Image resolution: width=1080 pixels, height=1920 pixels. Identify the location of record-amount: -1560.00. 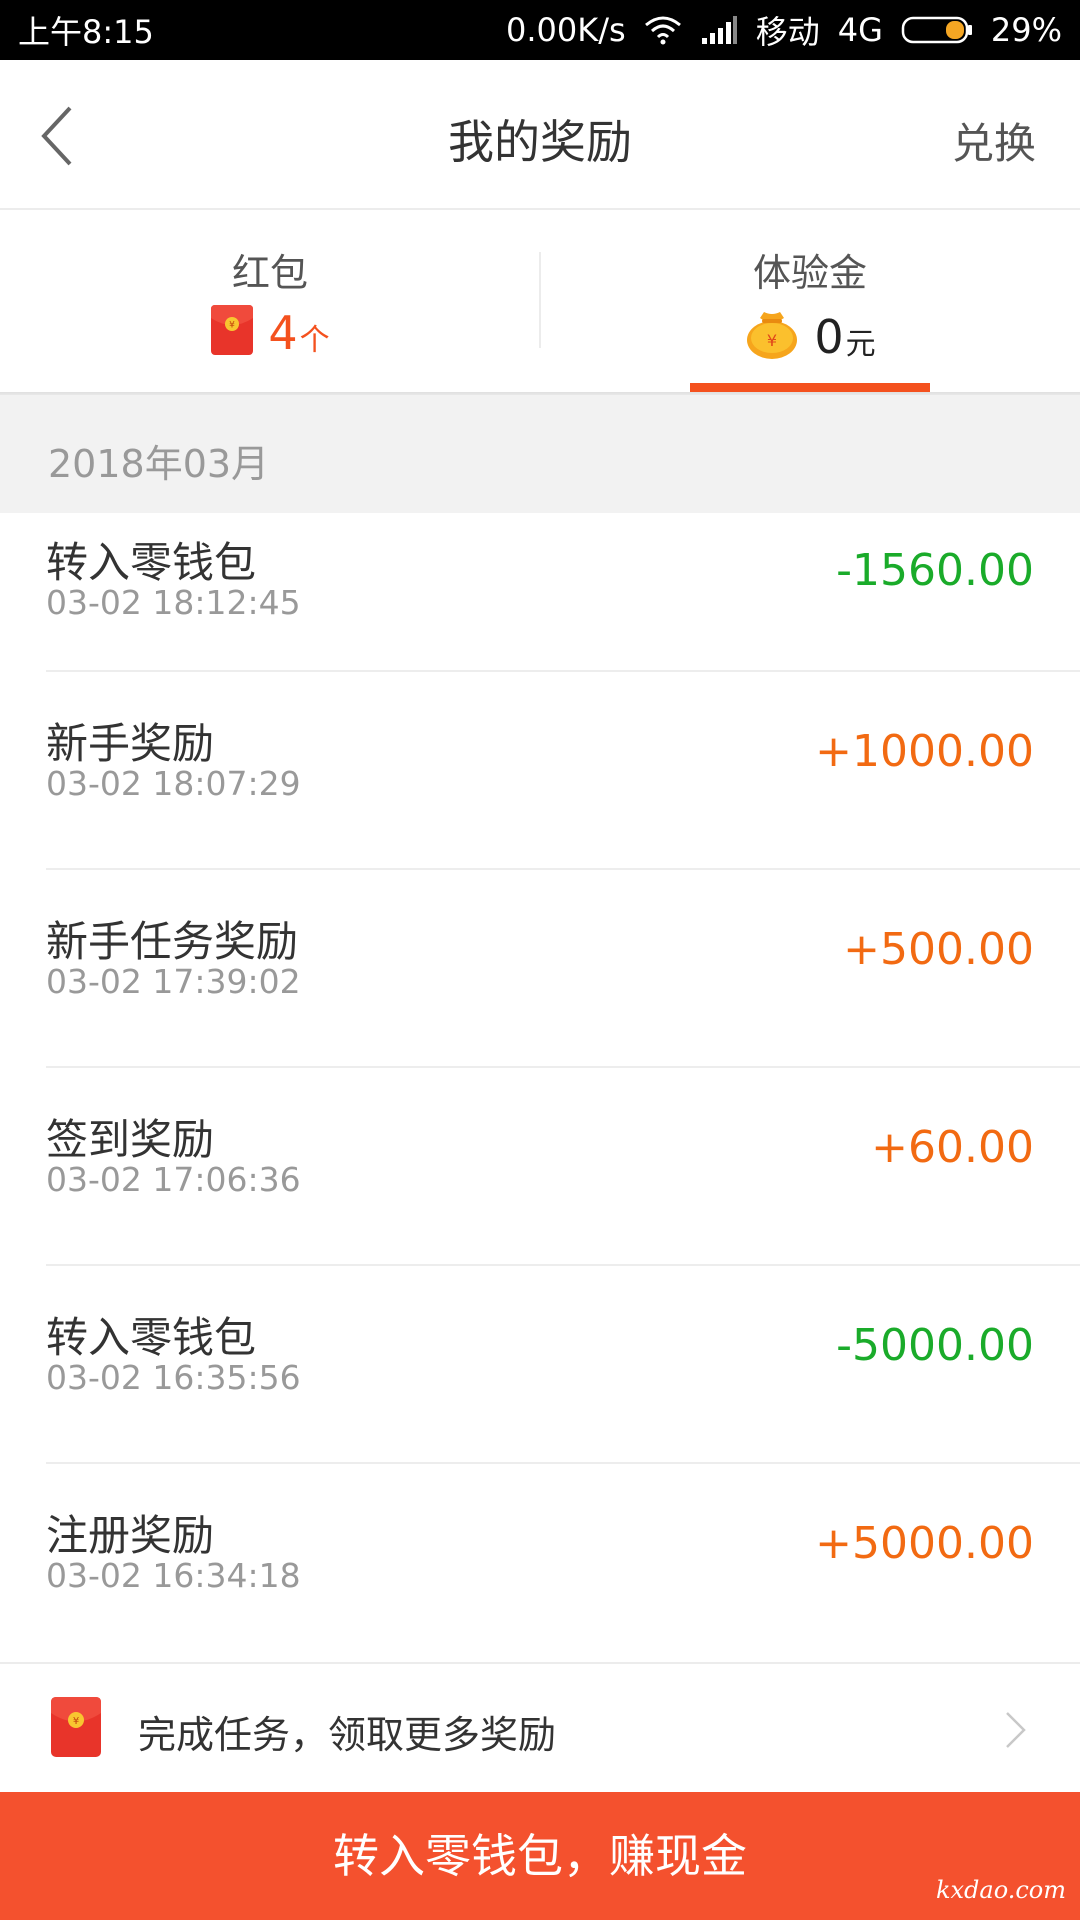
(935, 570).